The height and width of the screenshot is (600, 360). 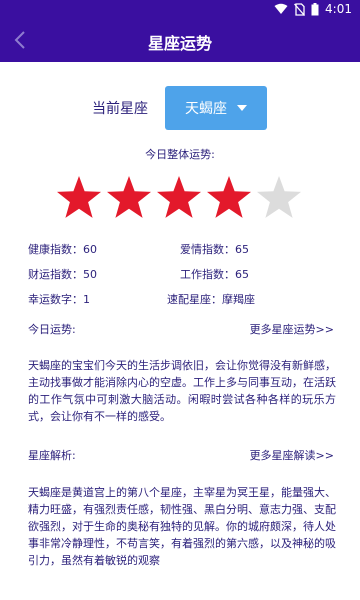 What do you see at coordinates (214, 249) in the screenshot?
I see `love-index: 爱情指数：65` at bounding box center [214, 249].